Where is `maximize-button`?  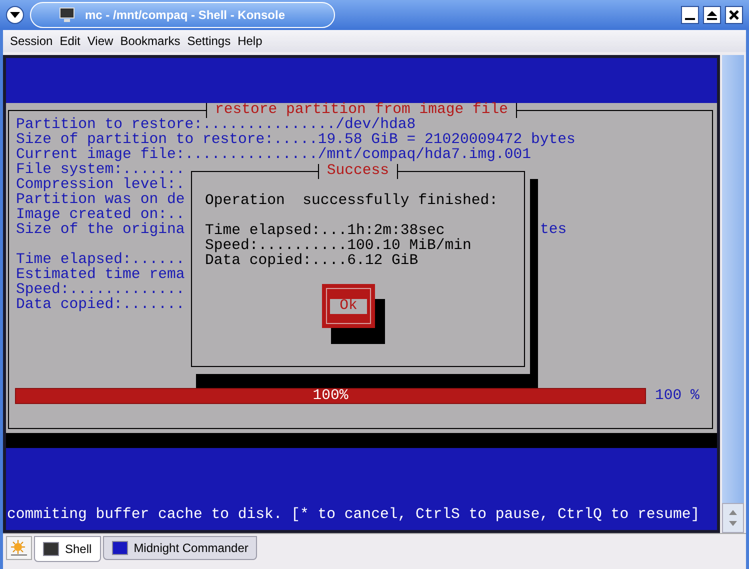
maximize-button is located at coordinates (712, 15).